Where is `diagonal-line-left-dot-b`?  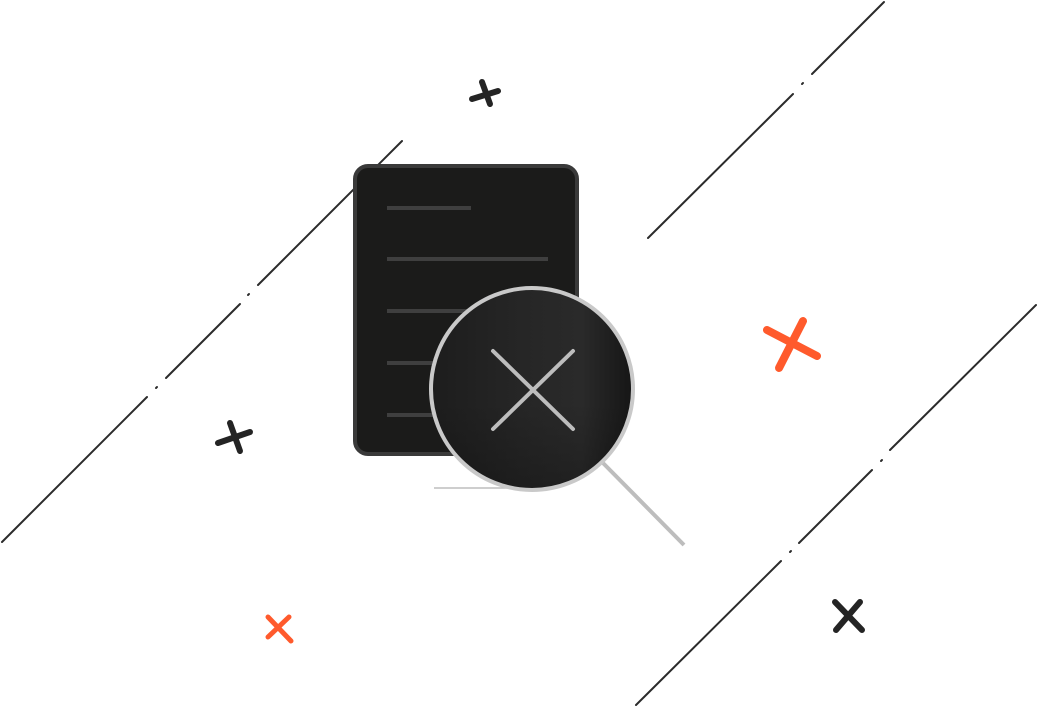
diagonal-line-left-dot-b is located at coordinates (156, 387).